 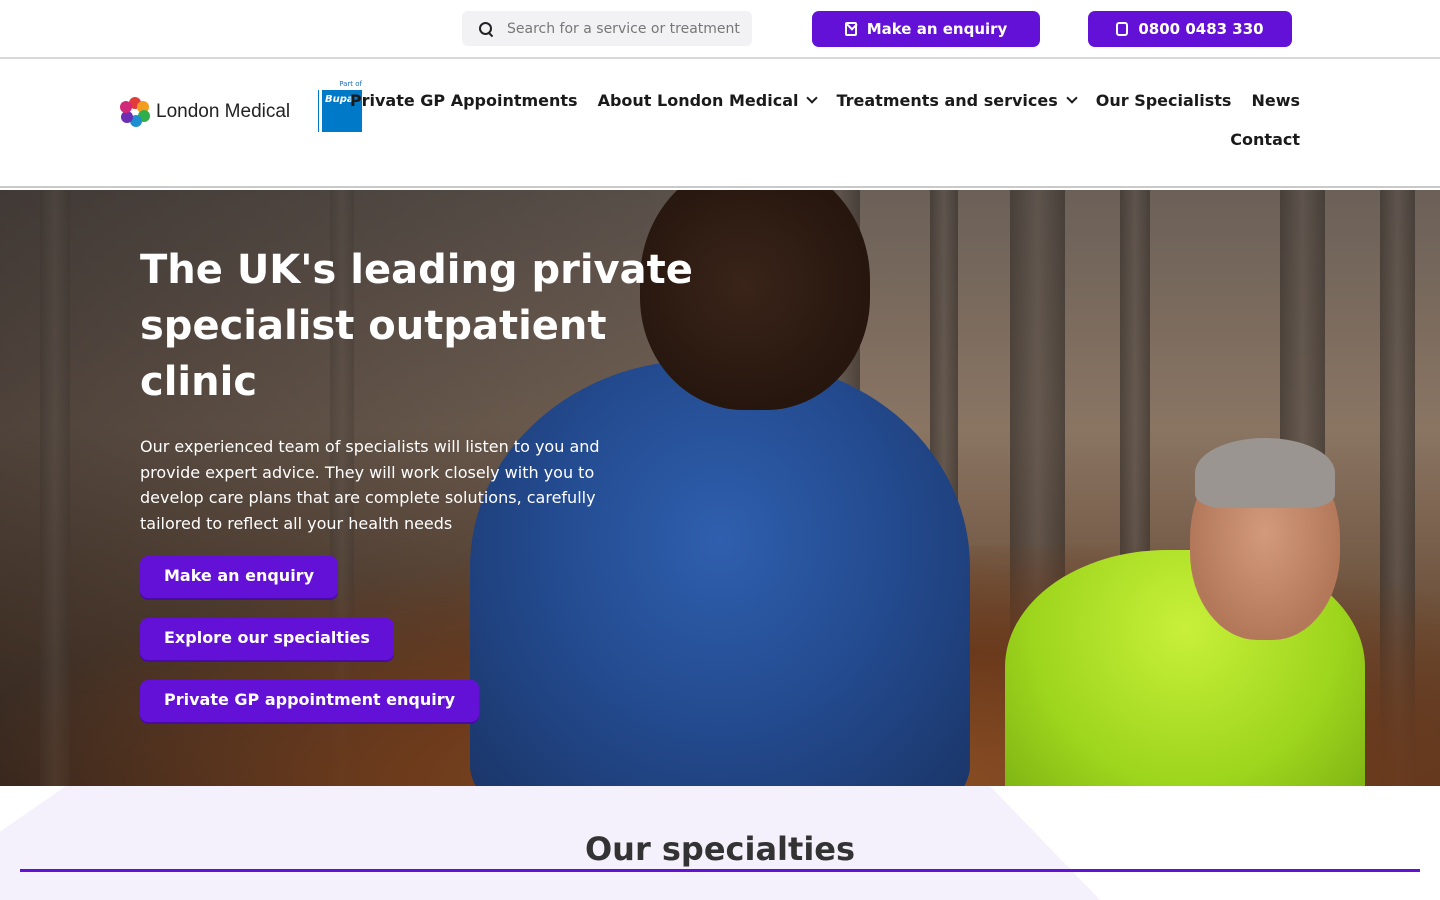 I want to click on nav-label: Our Specialists, so click(x=1163, y=100).